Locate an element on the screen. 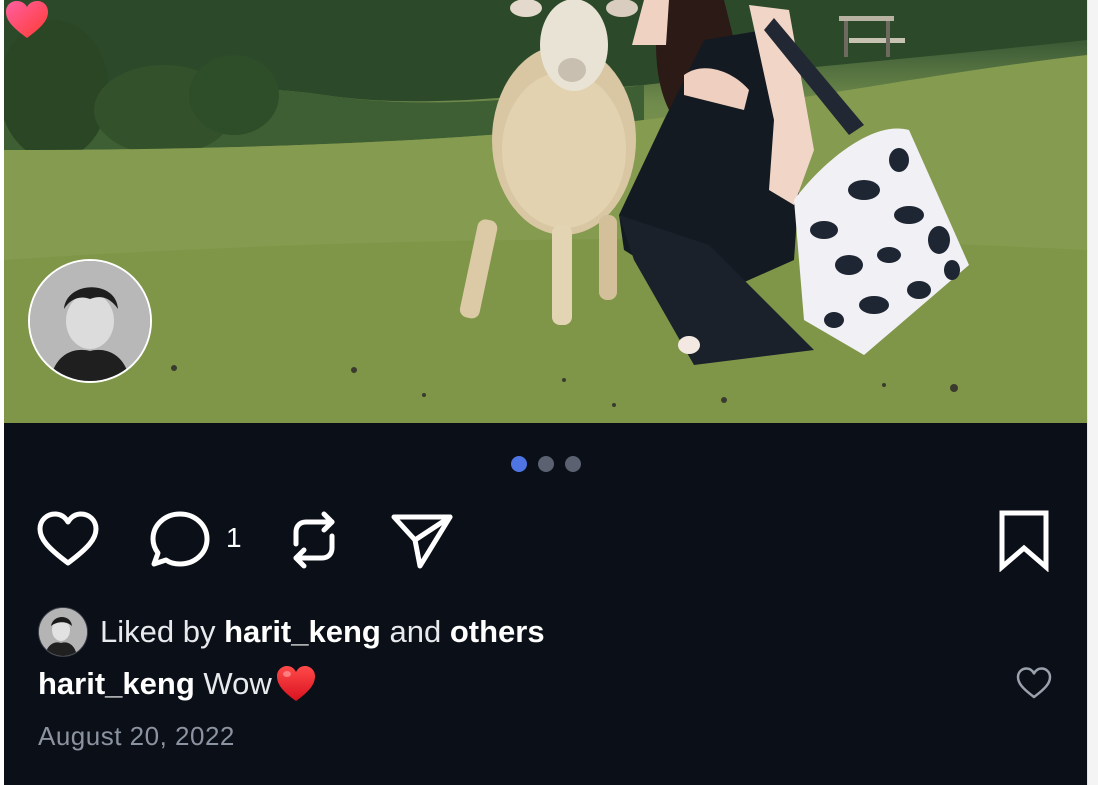 The width and height of the screenshot is (1098, 785). carousel-indicator is located at coordinates (545, 464).